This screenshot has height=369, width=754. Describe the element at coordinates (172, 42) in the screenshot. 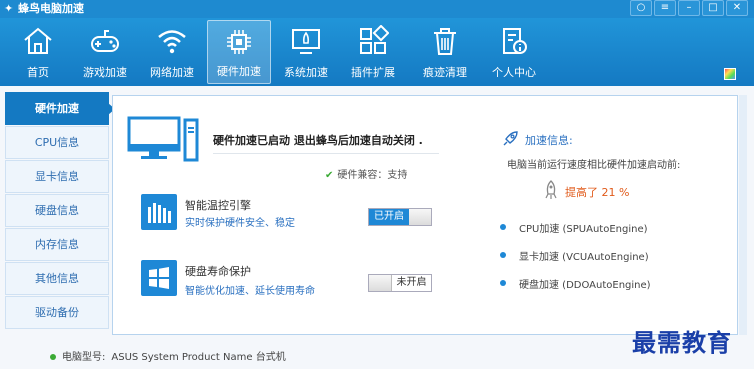

I see `wifi-icon` at that location.